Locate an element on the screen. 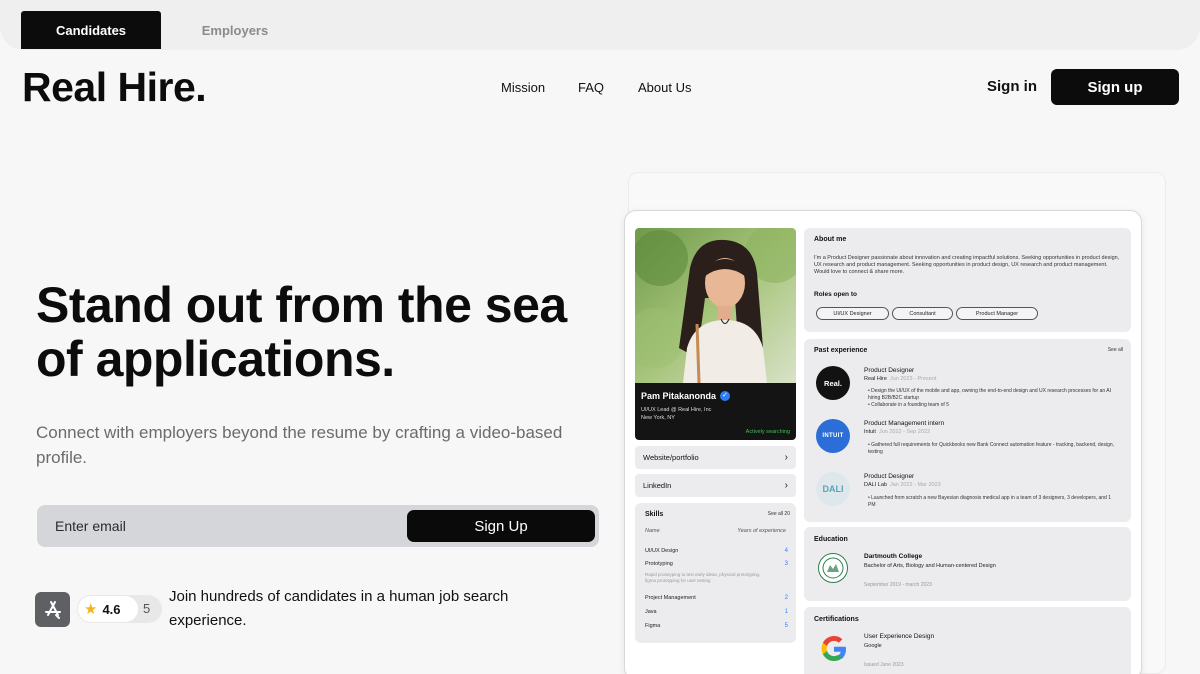  profile-name-row: Pam Pitakanonda ✓ is located at coordinates (686, 396).